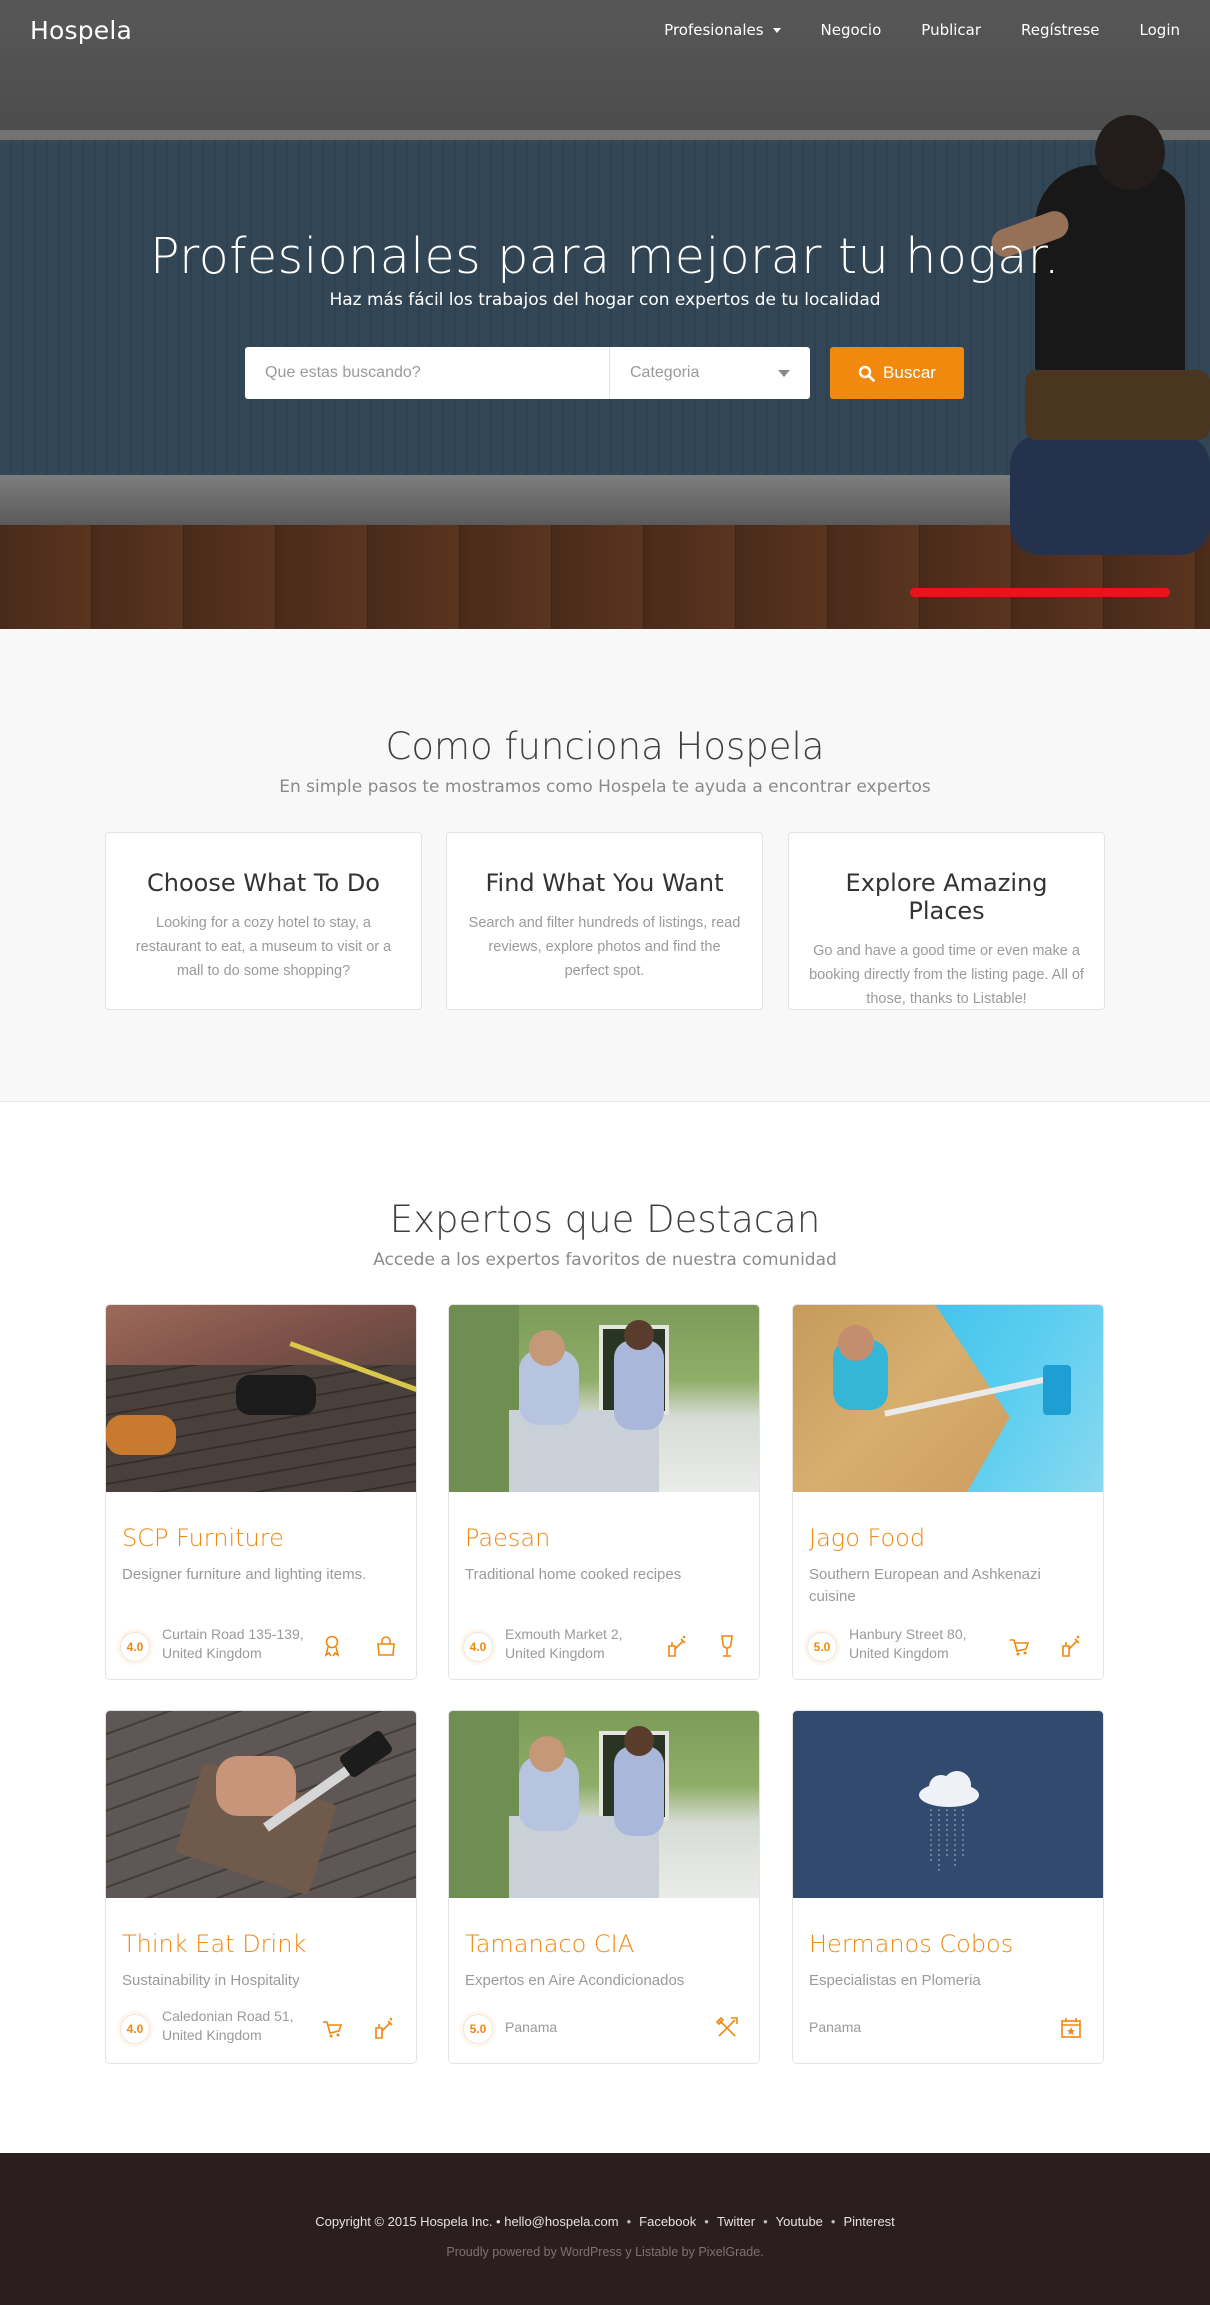  What do you see at coordinates (1160, 30) in the screenshot?
I see `menu-item-login: Login` at bounding box center [1160, 30].